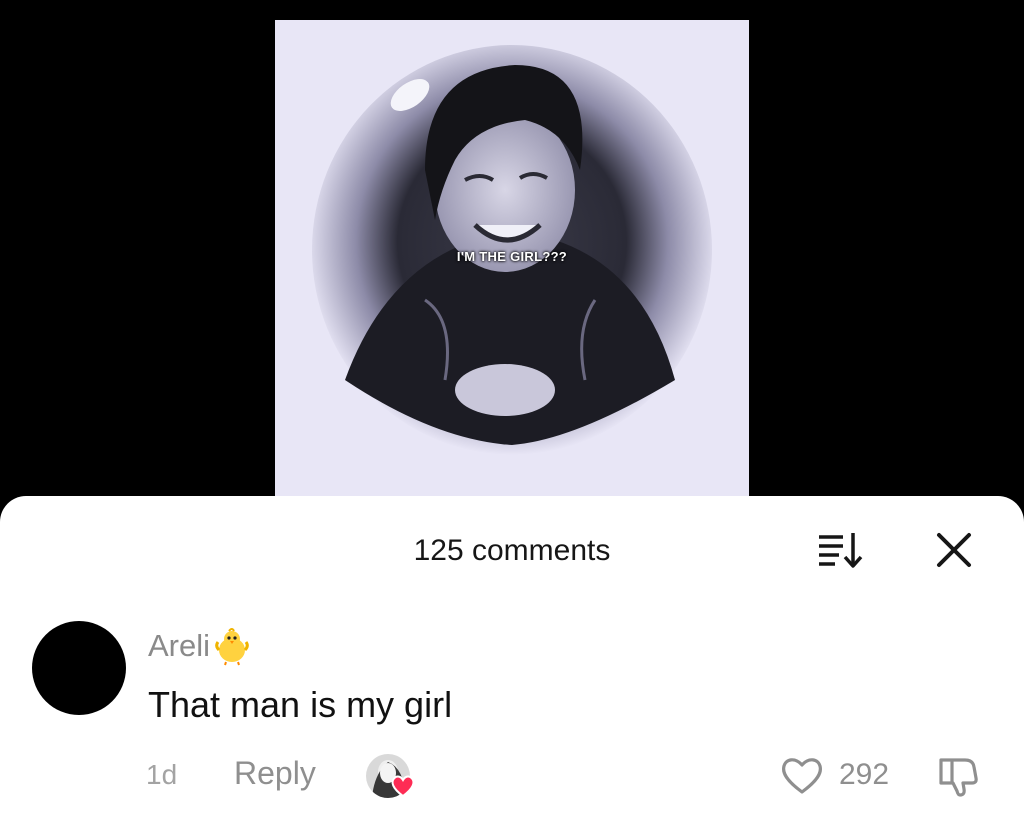 Image resolution: width=1024 pixels, height=826 pixels. What do you see at coordinates (232, 647) in the screenshot?
I see `baby-chick-emoji-icon` at bounding box center [232, 647].